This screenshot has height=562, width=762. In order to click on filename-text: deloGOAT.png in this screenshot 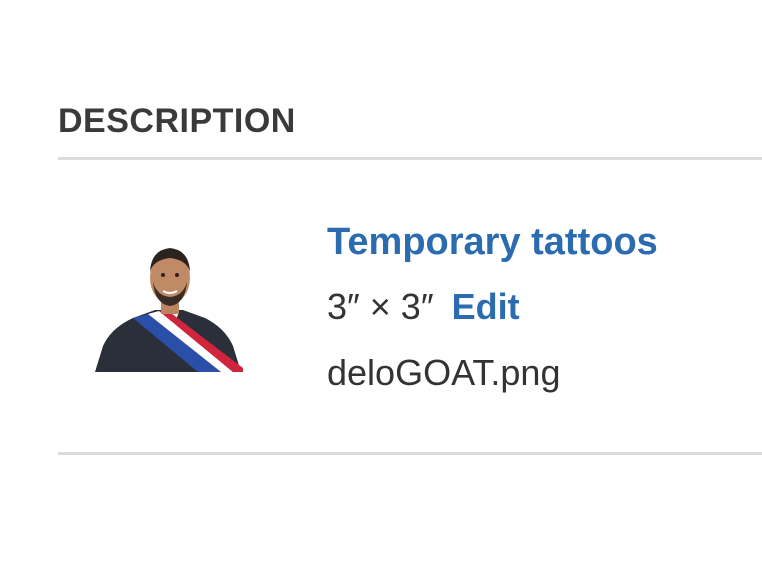, I will do `click(444, 372)`.